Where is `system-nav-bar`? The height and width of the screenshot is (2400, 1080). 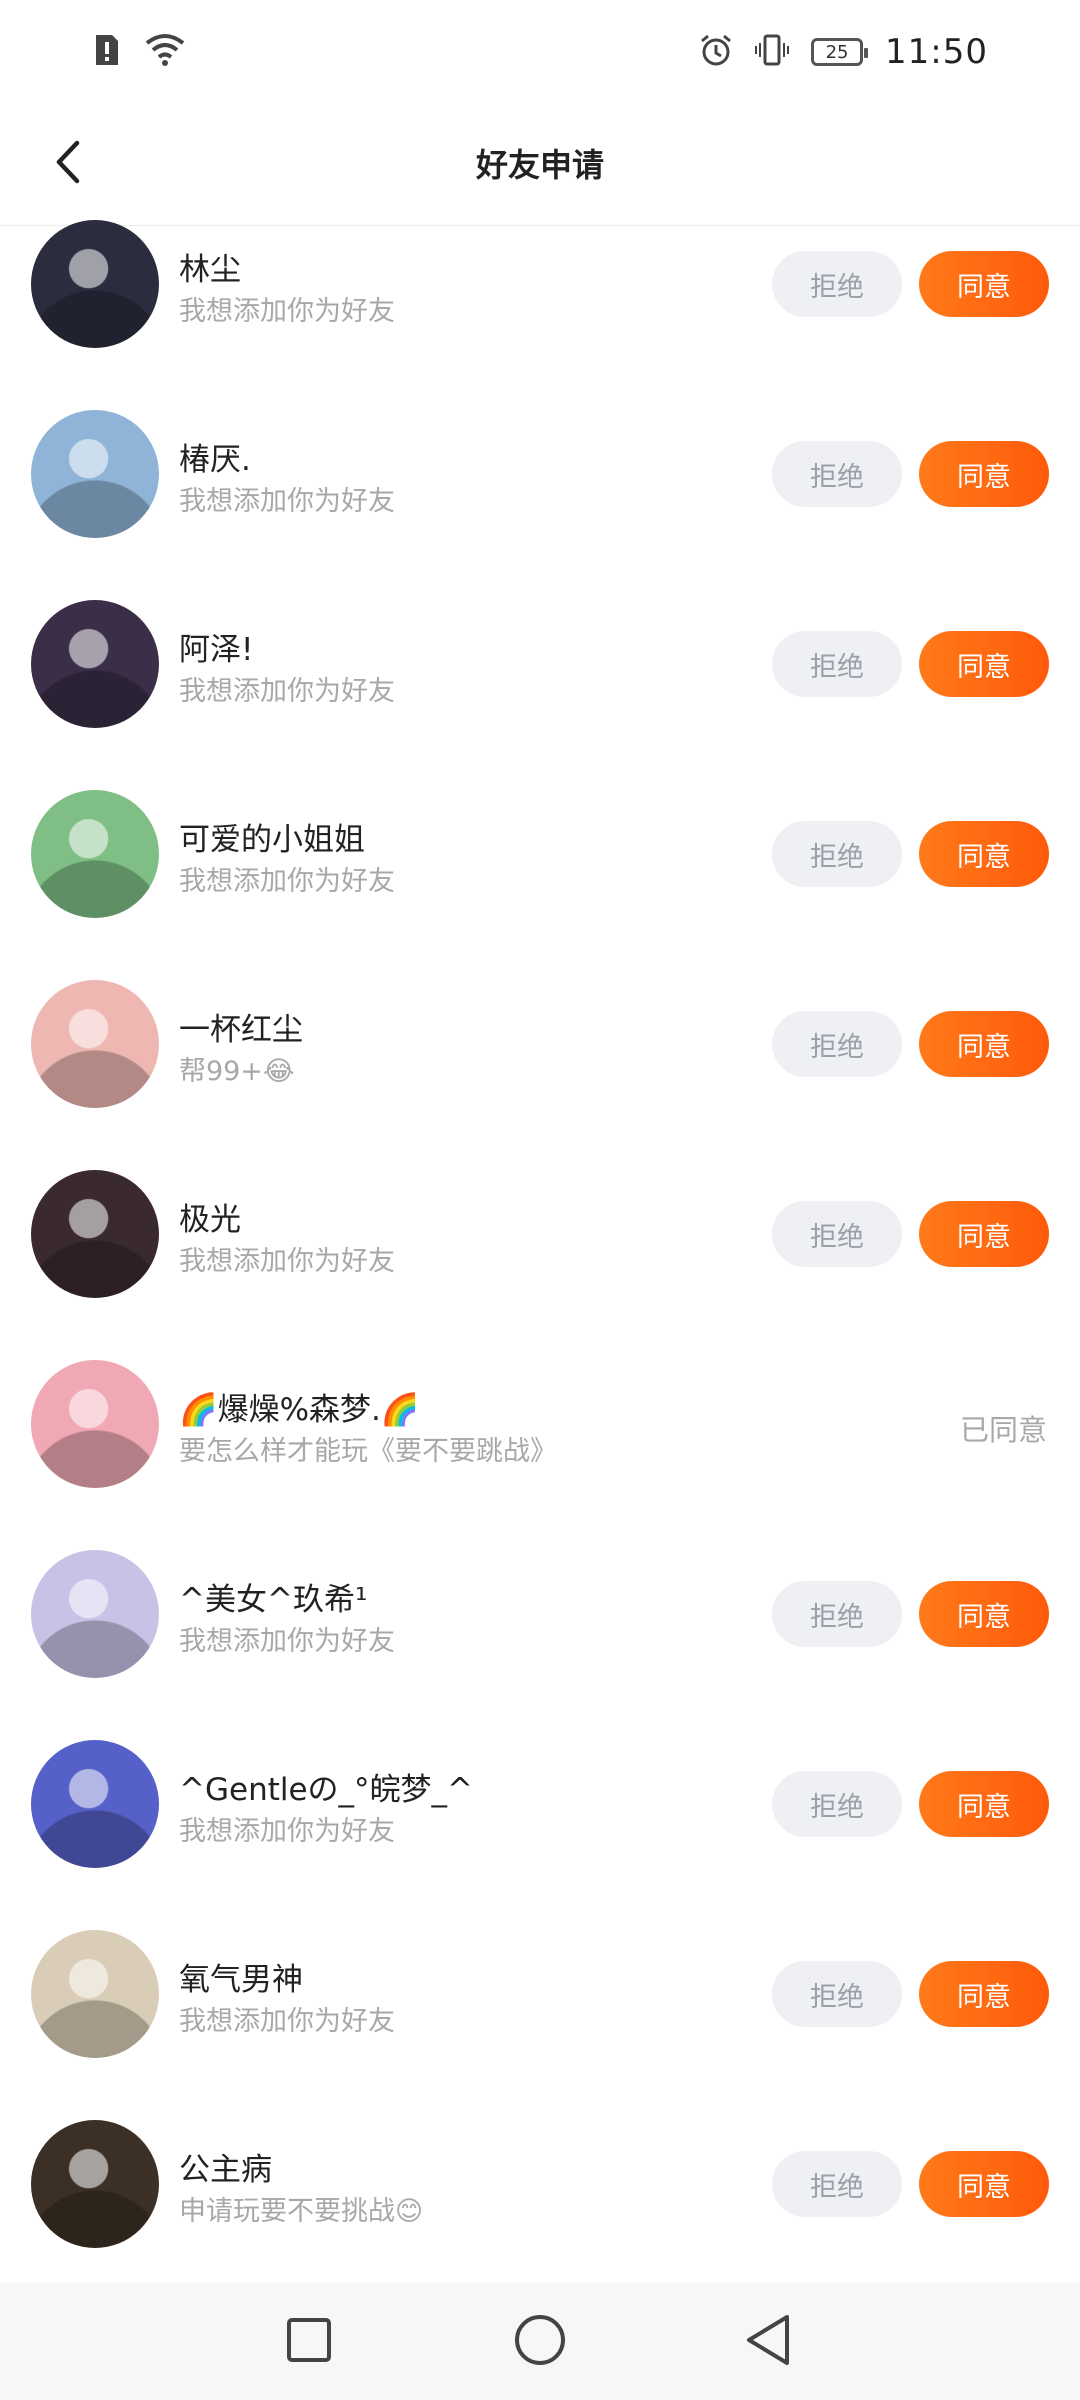 system-nav-bar is located at coordinates (540, 2341).